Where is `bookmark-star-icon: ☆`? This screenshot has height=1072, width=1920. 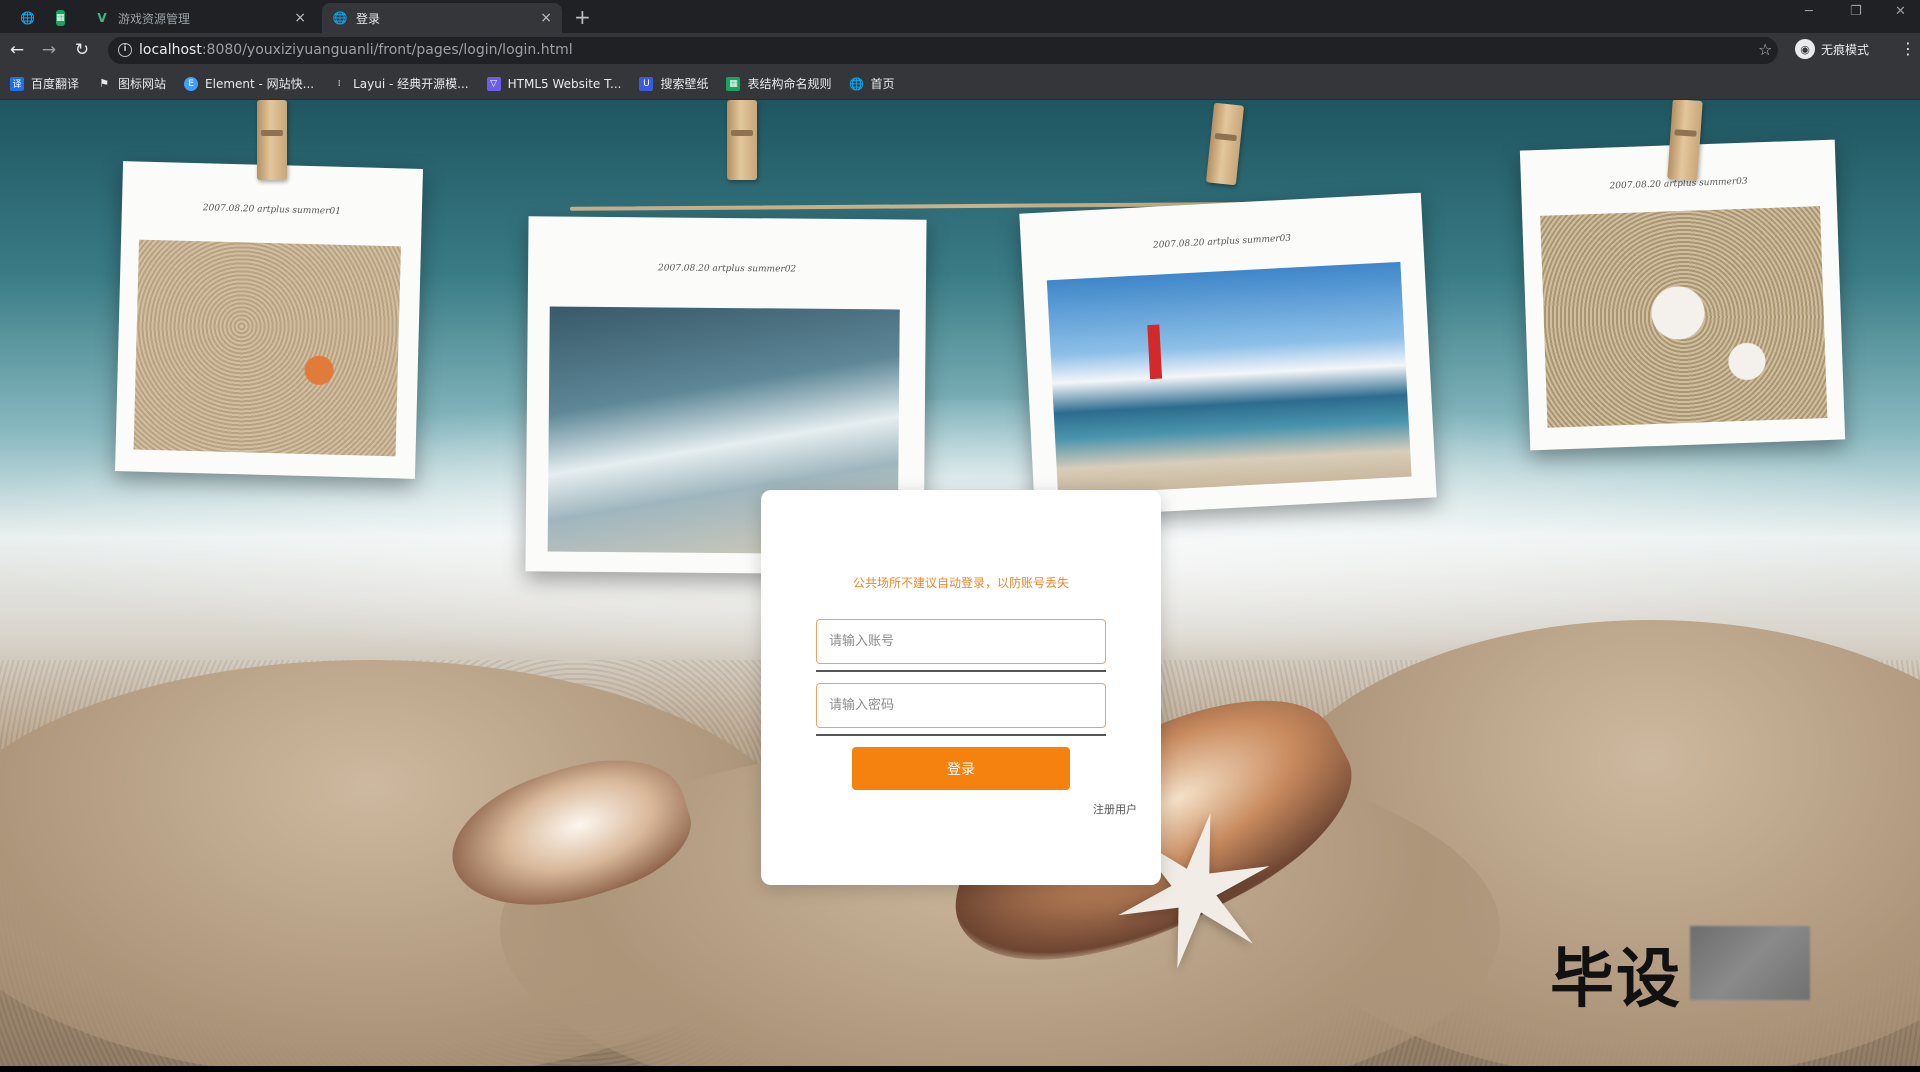 bookmark-star-icon: ☆ is located at coordinates (1765, 49).